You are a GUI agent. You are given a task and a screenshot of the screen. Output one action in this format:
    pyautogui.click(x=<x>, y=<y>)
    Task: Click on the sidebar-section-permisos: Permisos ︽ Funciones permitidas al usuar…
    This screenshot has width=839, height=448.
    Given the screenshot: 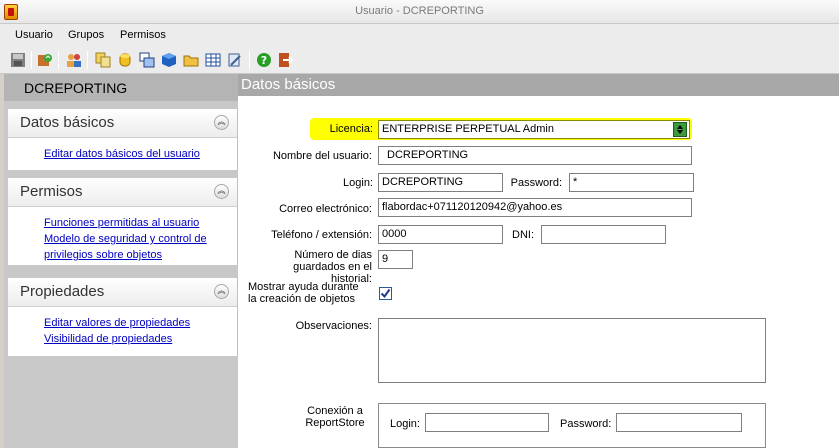 What is the action you would take?
    pyautogui.click(x=123, y=221)
    